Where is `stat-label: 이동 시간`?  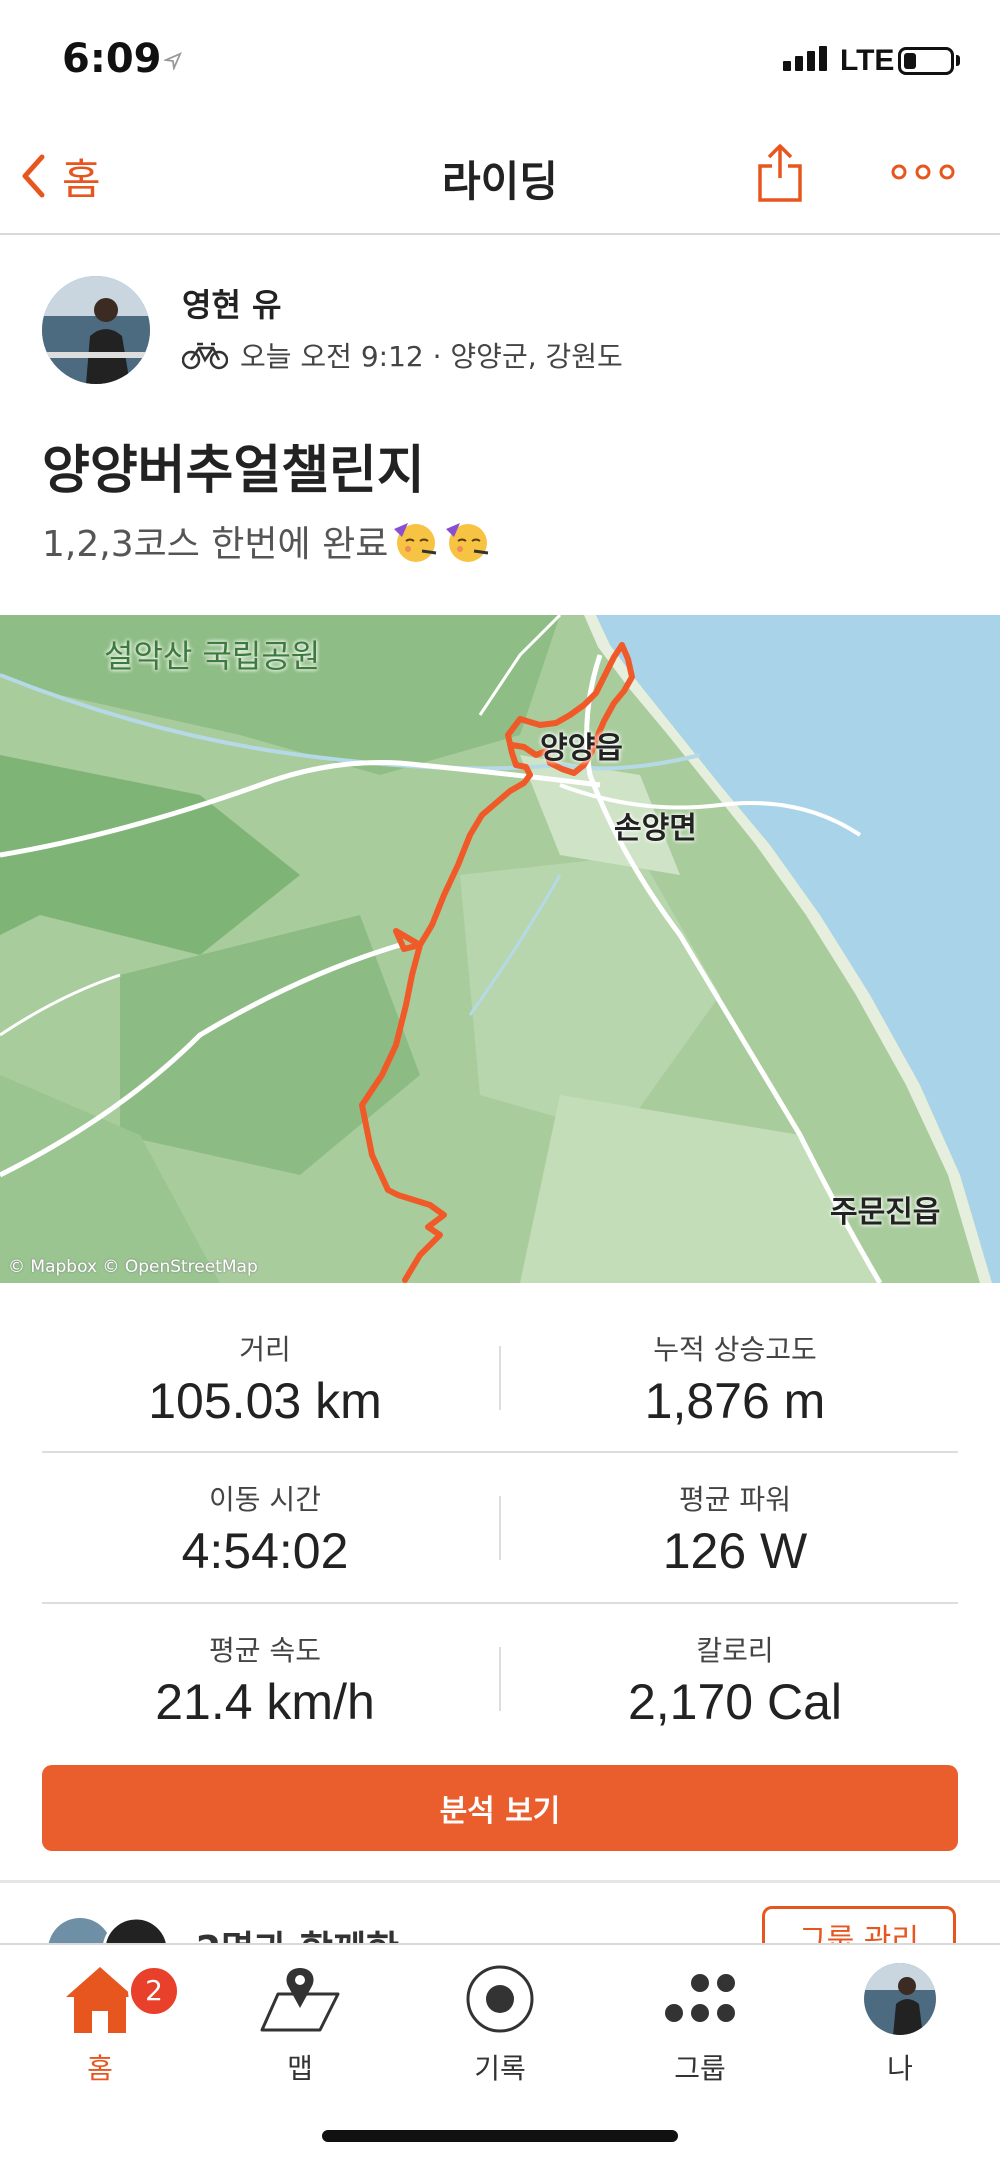 stat-label: 이동 시간 is located at coordinates (265, 1499).